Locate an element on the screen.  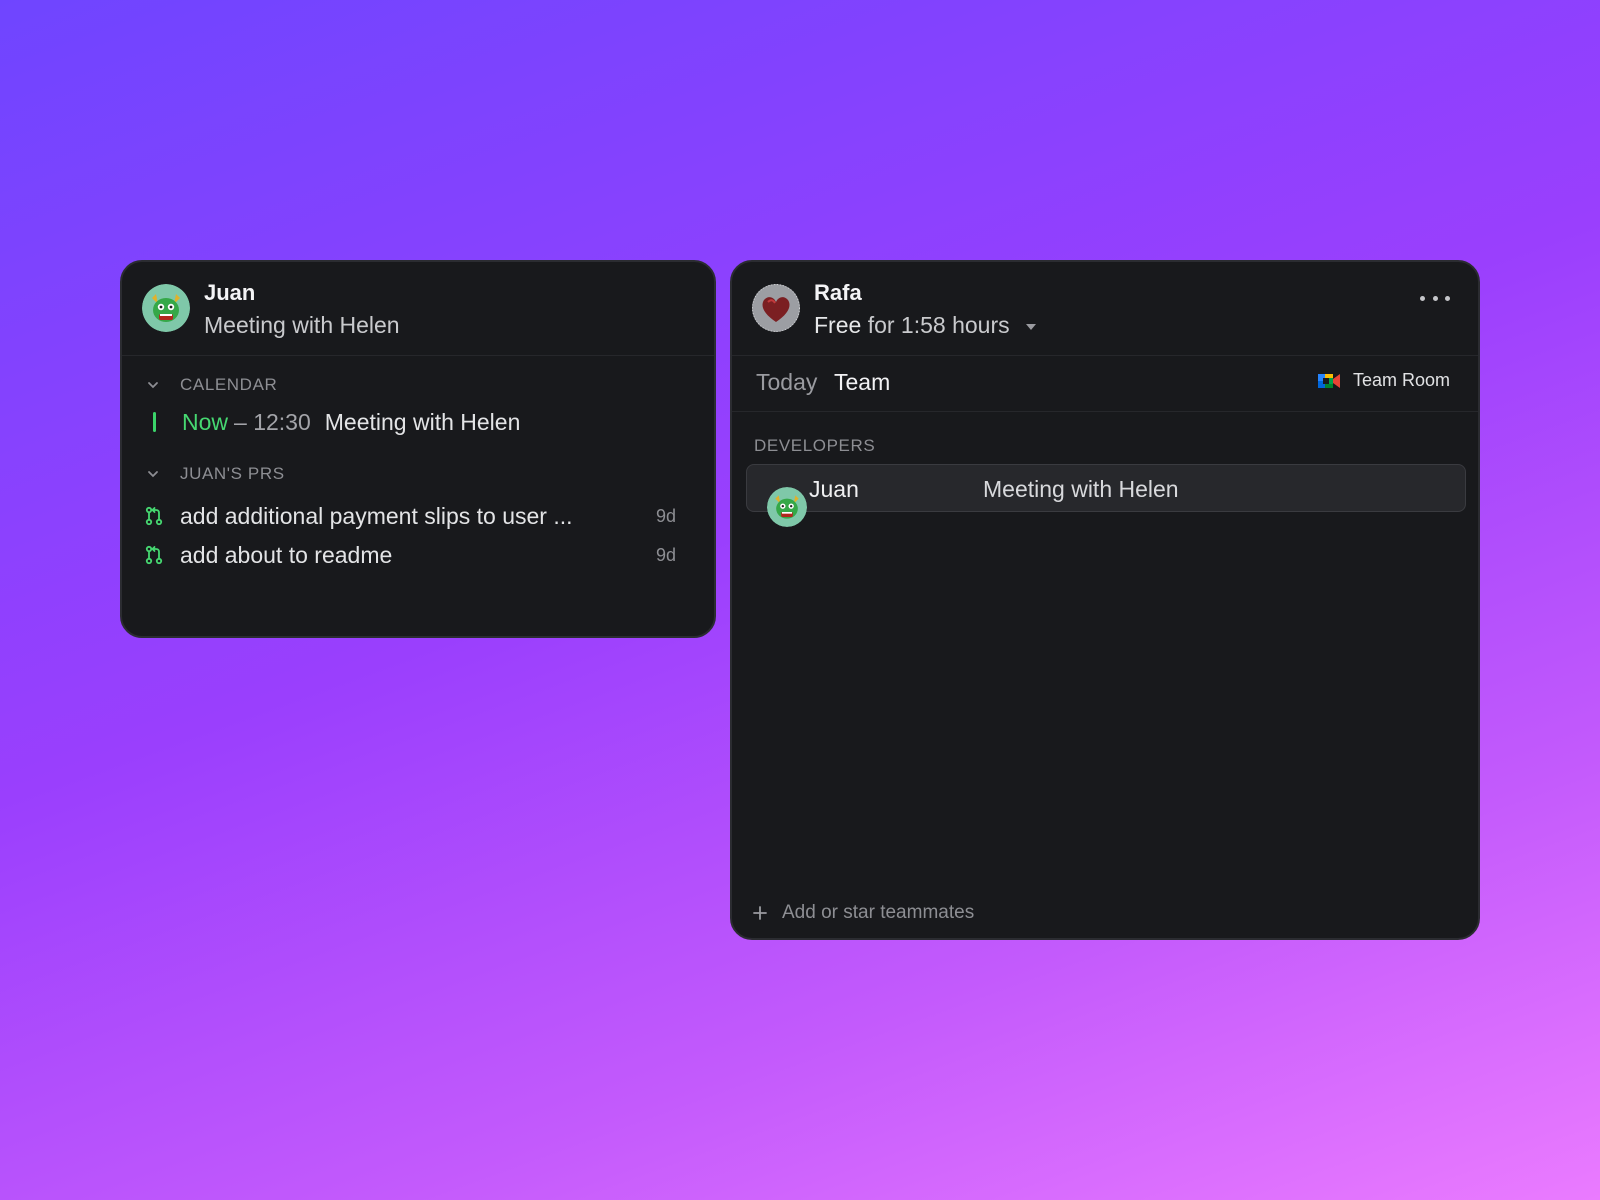
juan-name: Juan is located at coordinates (230, 292).